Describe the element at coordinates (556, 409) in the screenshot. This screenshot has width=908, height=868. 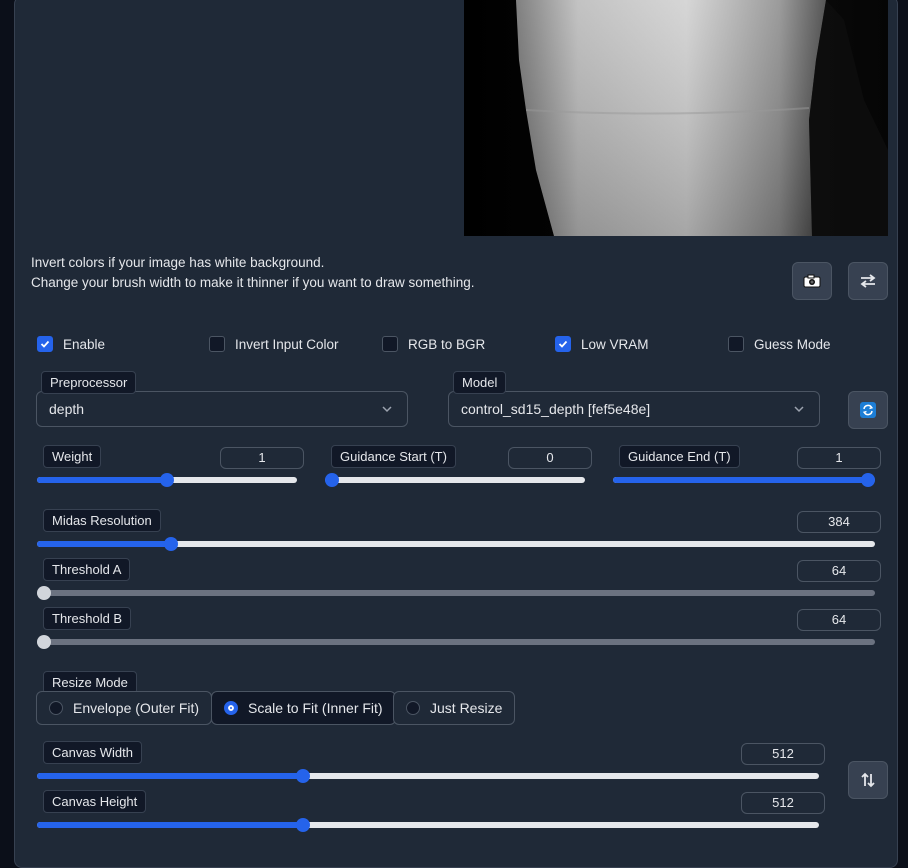
I see `model-value: control_sd15_depth [fef5e48e]` at that location.